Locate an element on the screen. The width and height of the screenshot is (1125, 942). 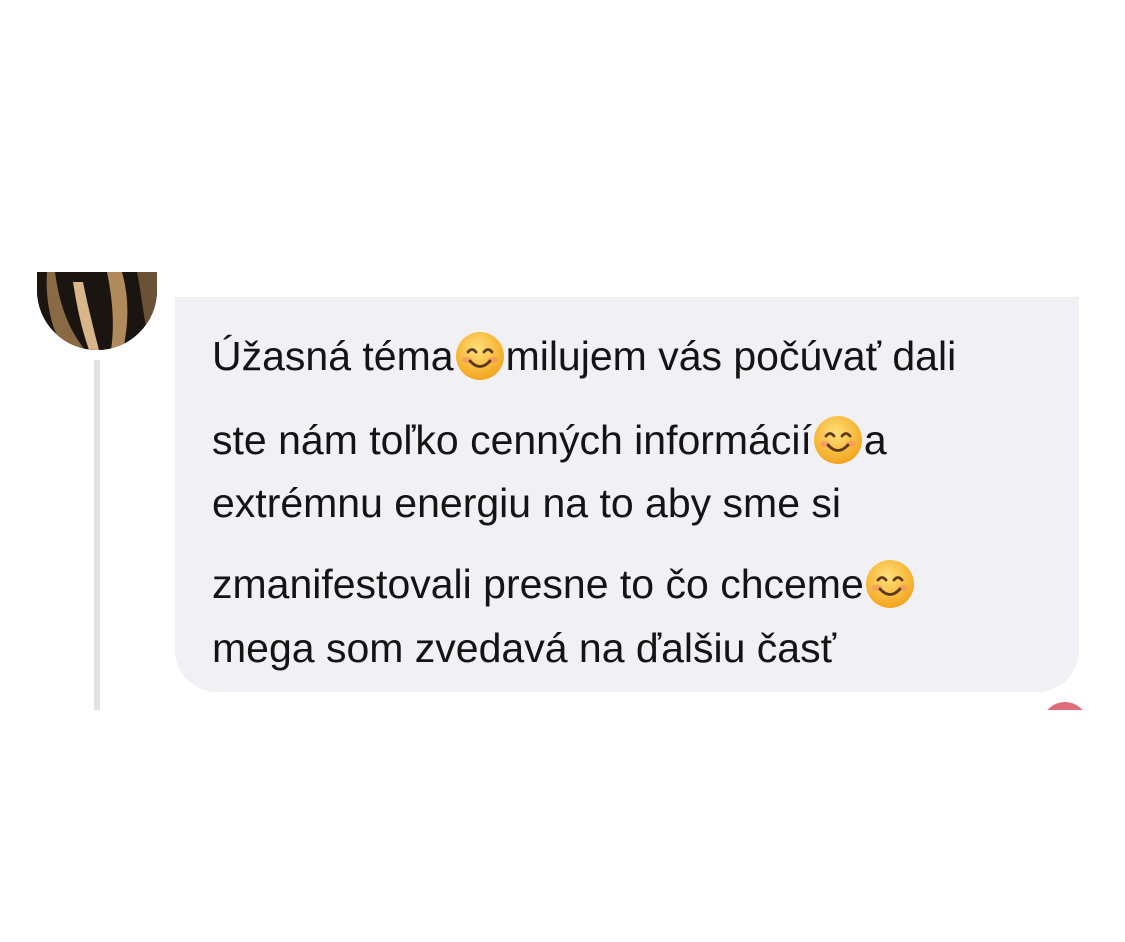
avatar is located at coordinates (97, 311).